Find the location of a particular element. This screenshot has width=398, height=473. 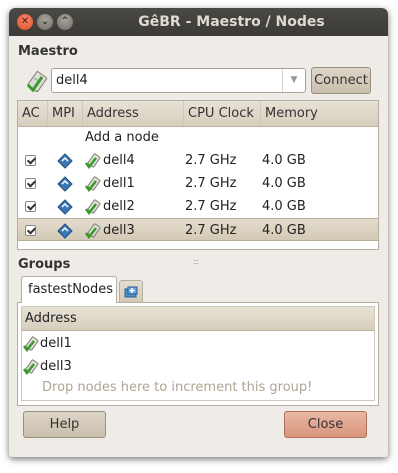

add-node-row: Add a node is located at coordinates (198, 137).